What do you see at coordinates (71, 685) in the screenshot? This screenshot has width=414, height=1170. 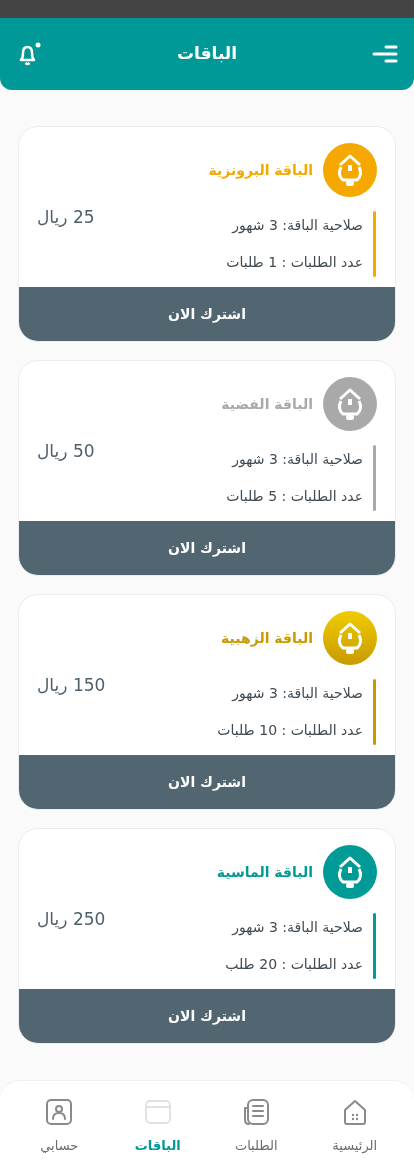 I see `package-price: 150 ريال` at bounding box center [71, 685].